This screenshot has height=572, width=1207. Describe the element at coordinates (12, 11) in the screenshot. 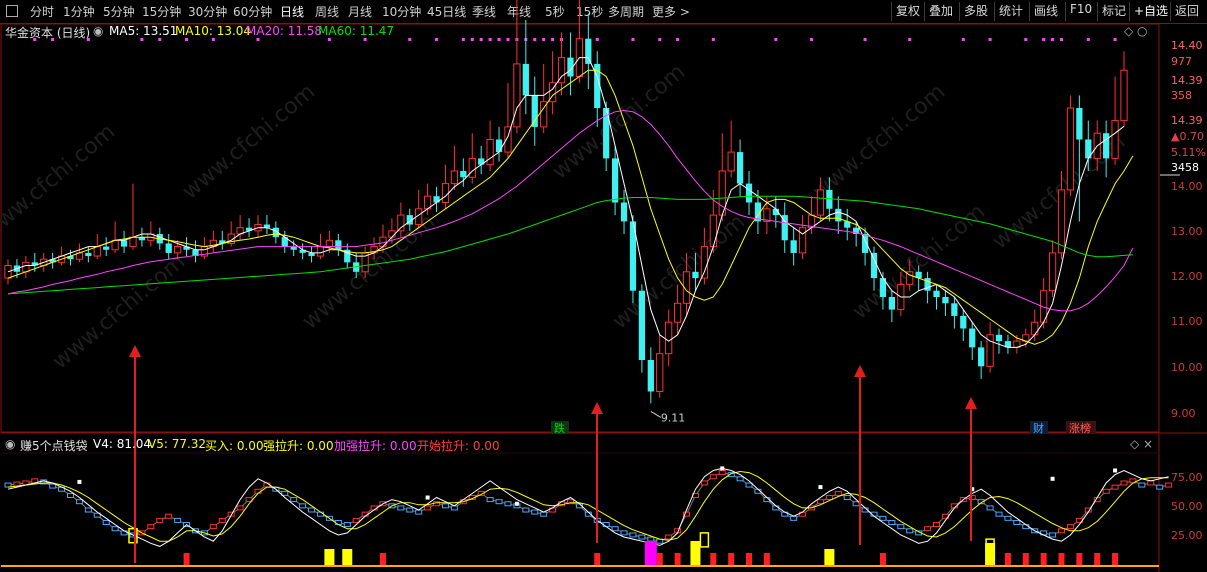

I see `menu-checkbox` at that location.